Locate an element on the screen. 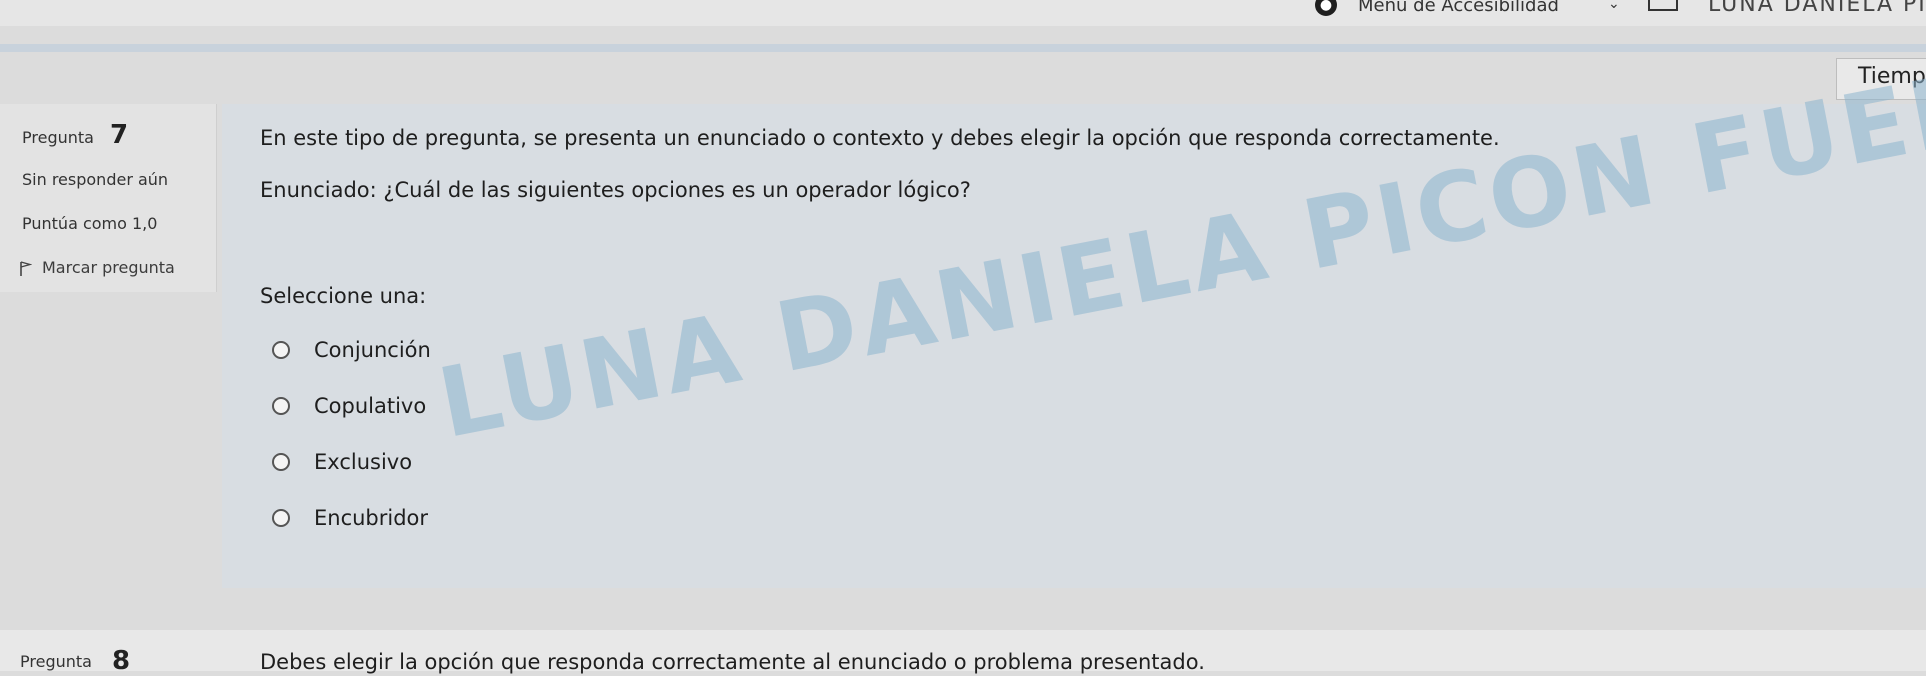 The image size is (1926, 676). timer-label: Tiempo is located at coordinates (1892, 76).